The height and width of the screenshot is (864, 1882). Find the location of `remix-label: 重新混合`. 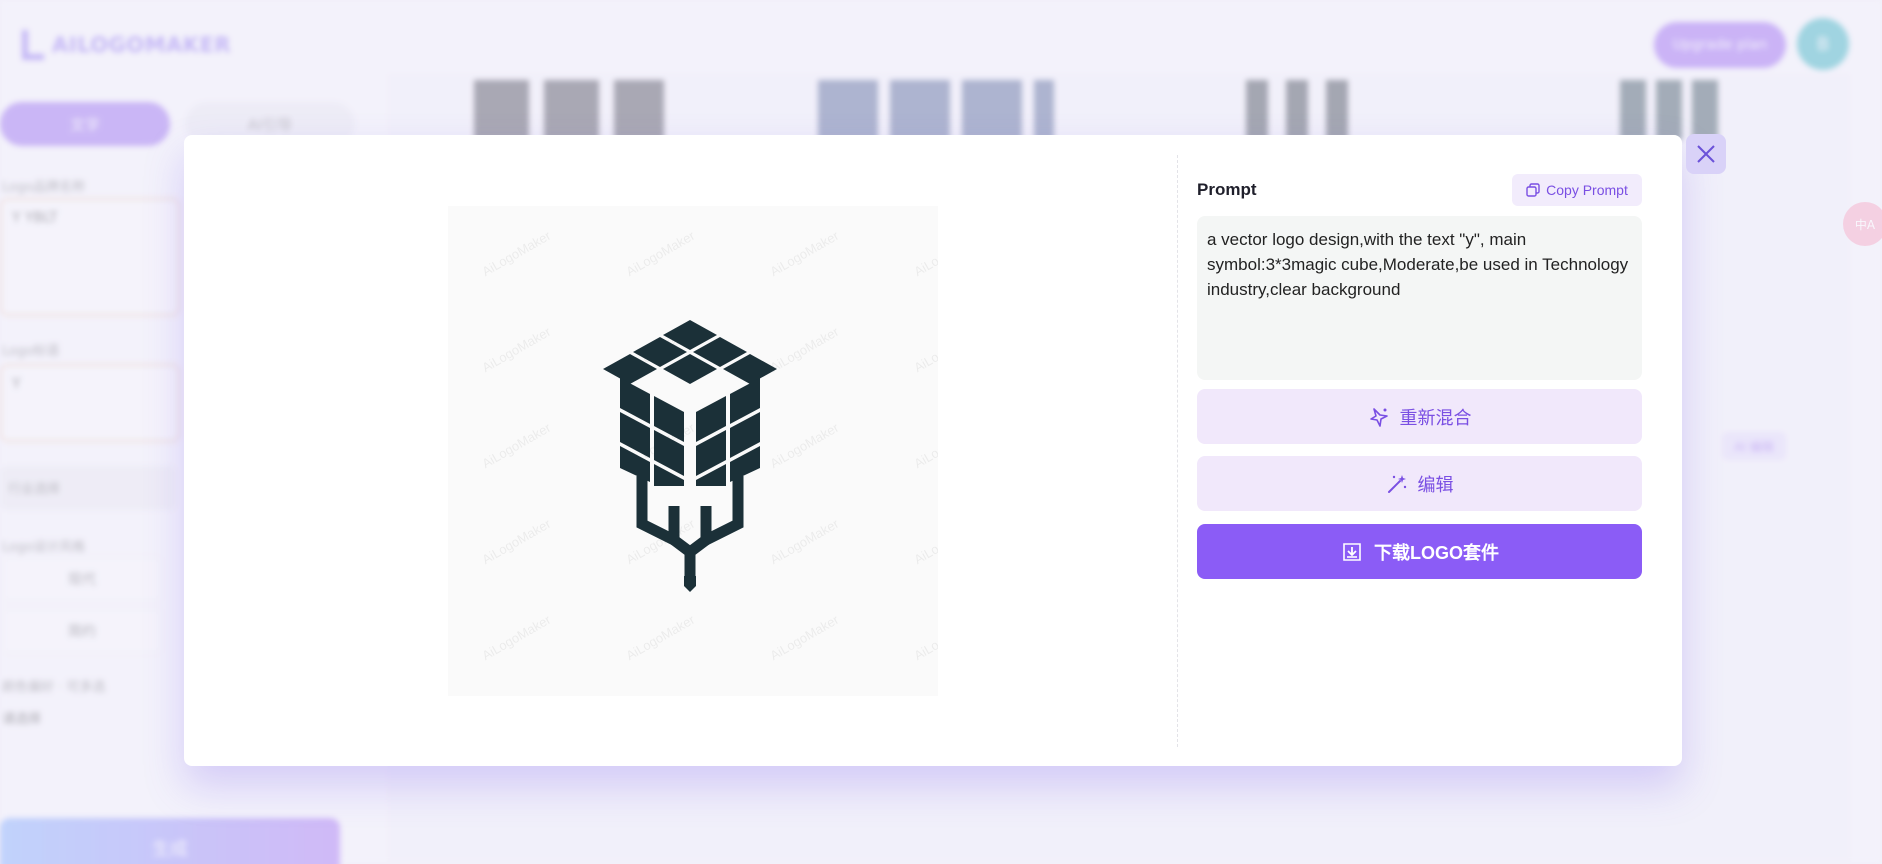

remix-label: 重新混合 is located at coordinates (1435, 417).